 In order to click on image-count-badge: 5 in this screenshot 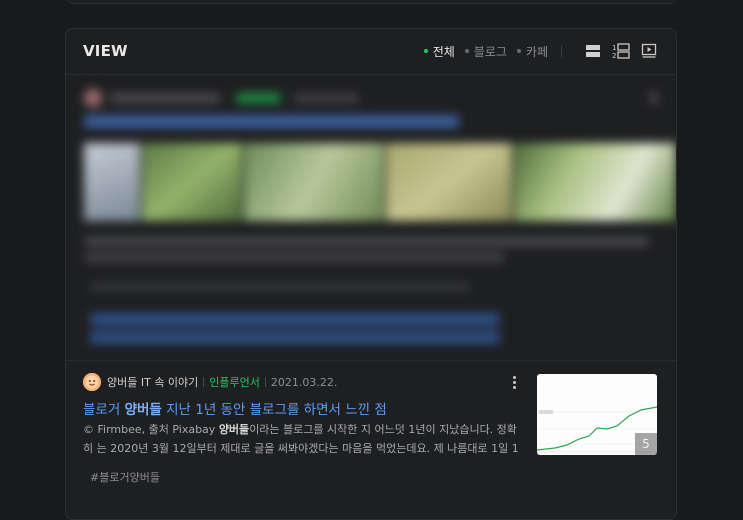, I will do `click(646, 444)`.